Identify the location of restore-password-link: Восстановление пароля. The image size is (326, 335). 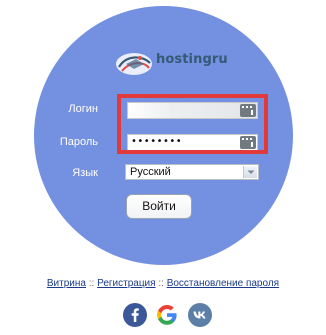
(223, 283).